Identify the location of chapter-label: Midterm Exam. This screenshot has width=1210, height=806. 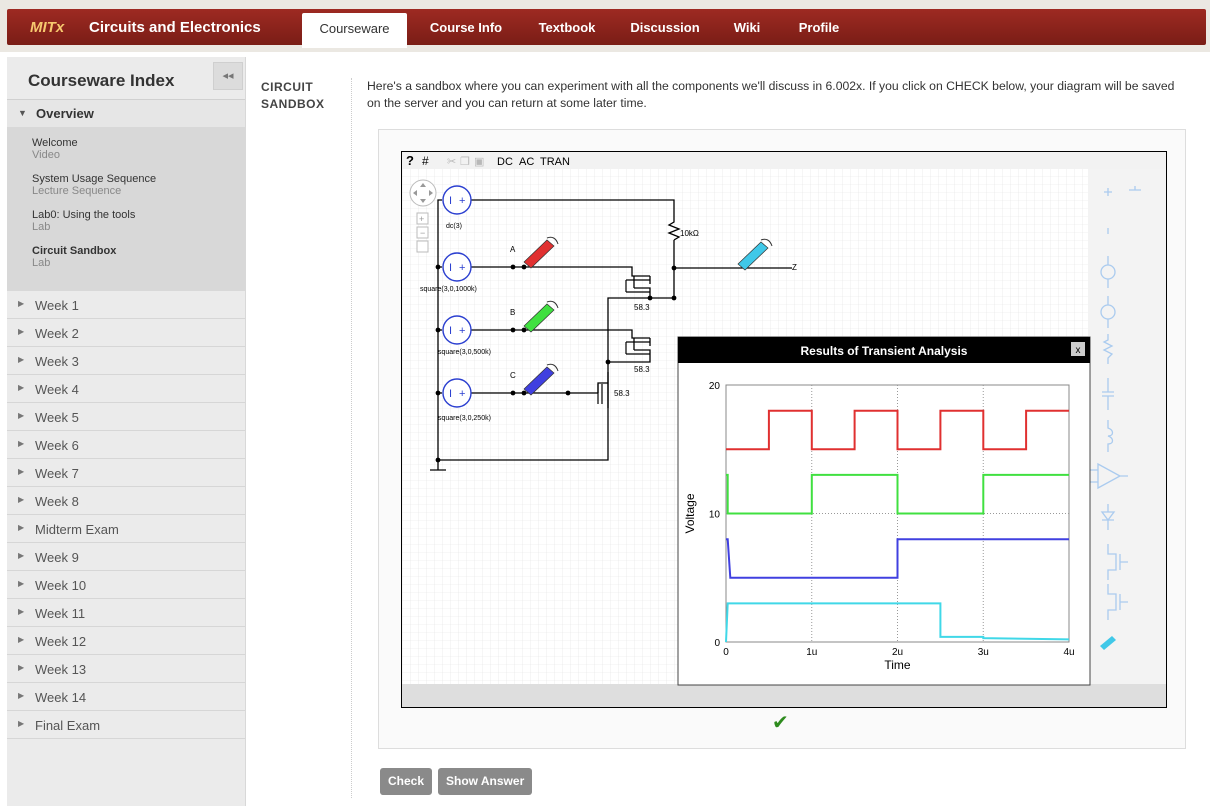
(77, 529).